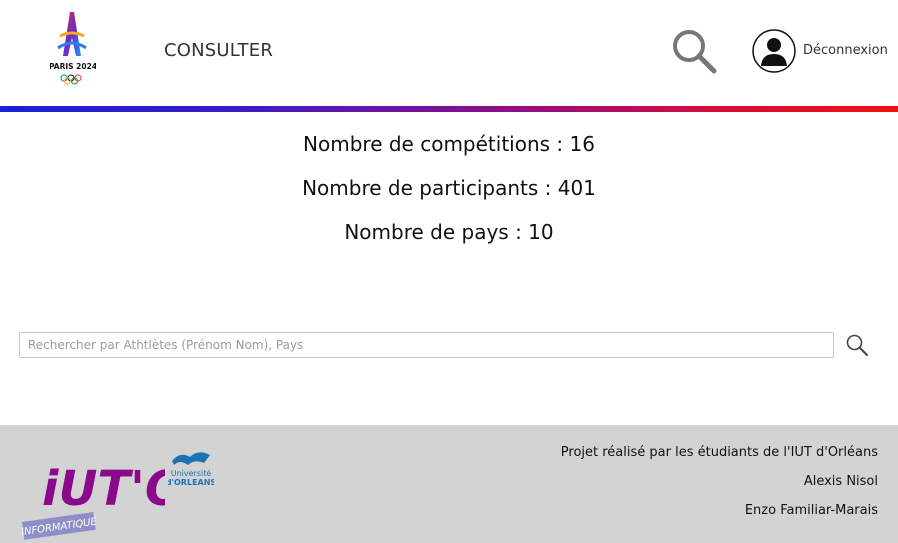  Describe the element at coordinates (449, 232) in the screenshot. I see `stat-pays: Nombre de pays : 10` at that location.